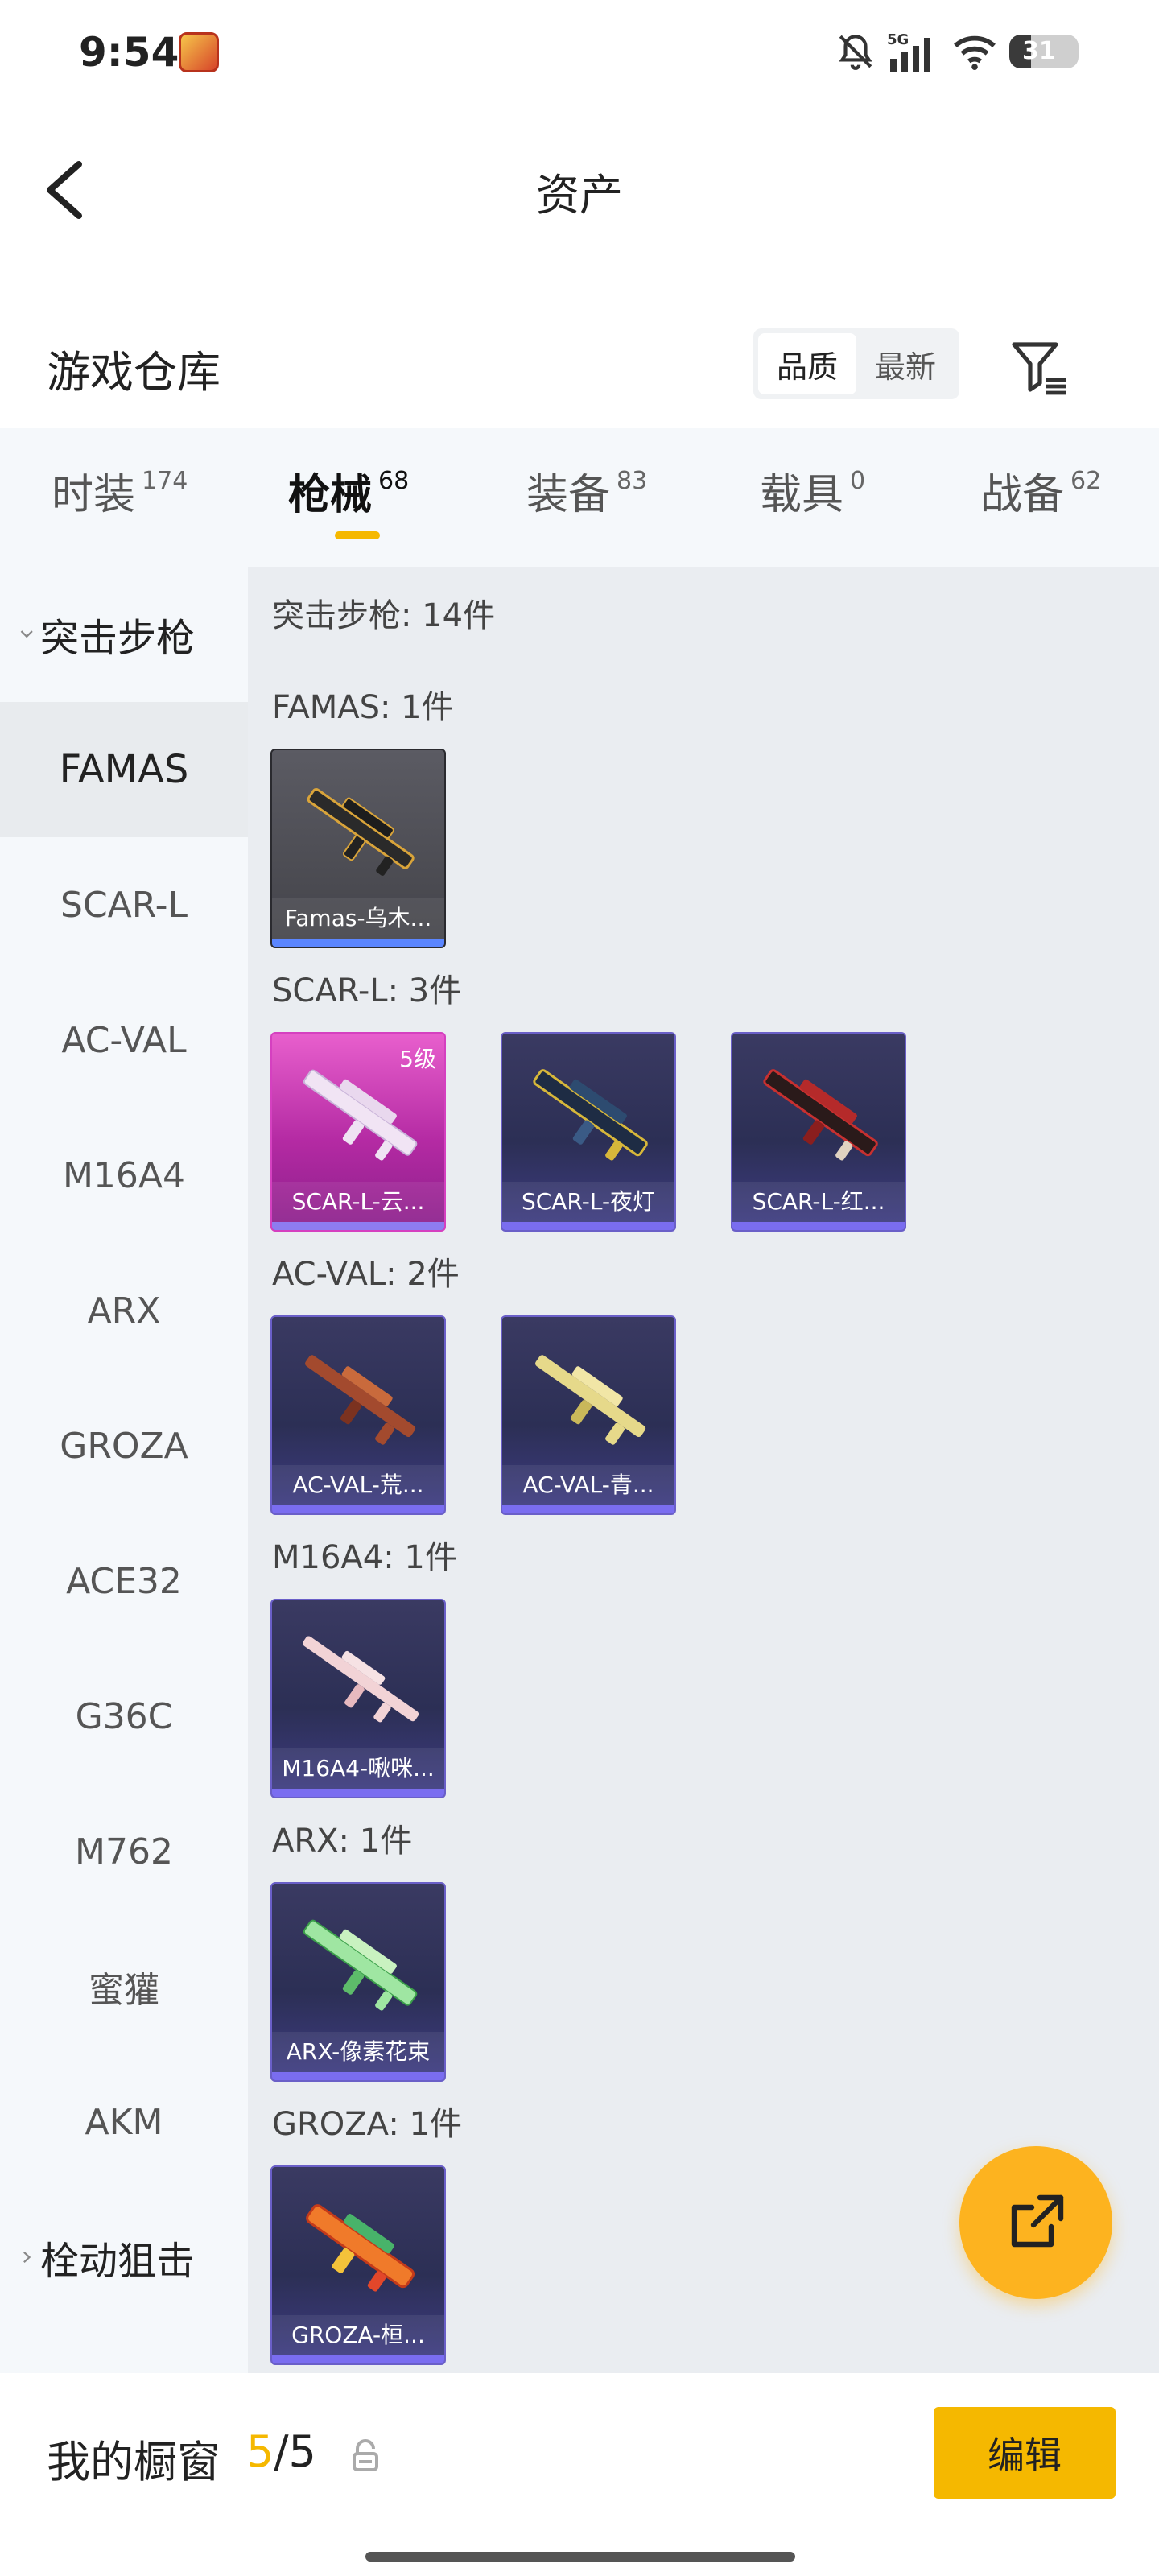 The image size is (1159, 2576). I want to click on status-icons: 5G 31, so click(957, 51).